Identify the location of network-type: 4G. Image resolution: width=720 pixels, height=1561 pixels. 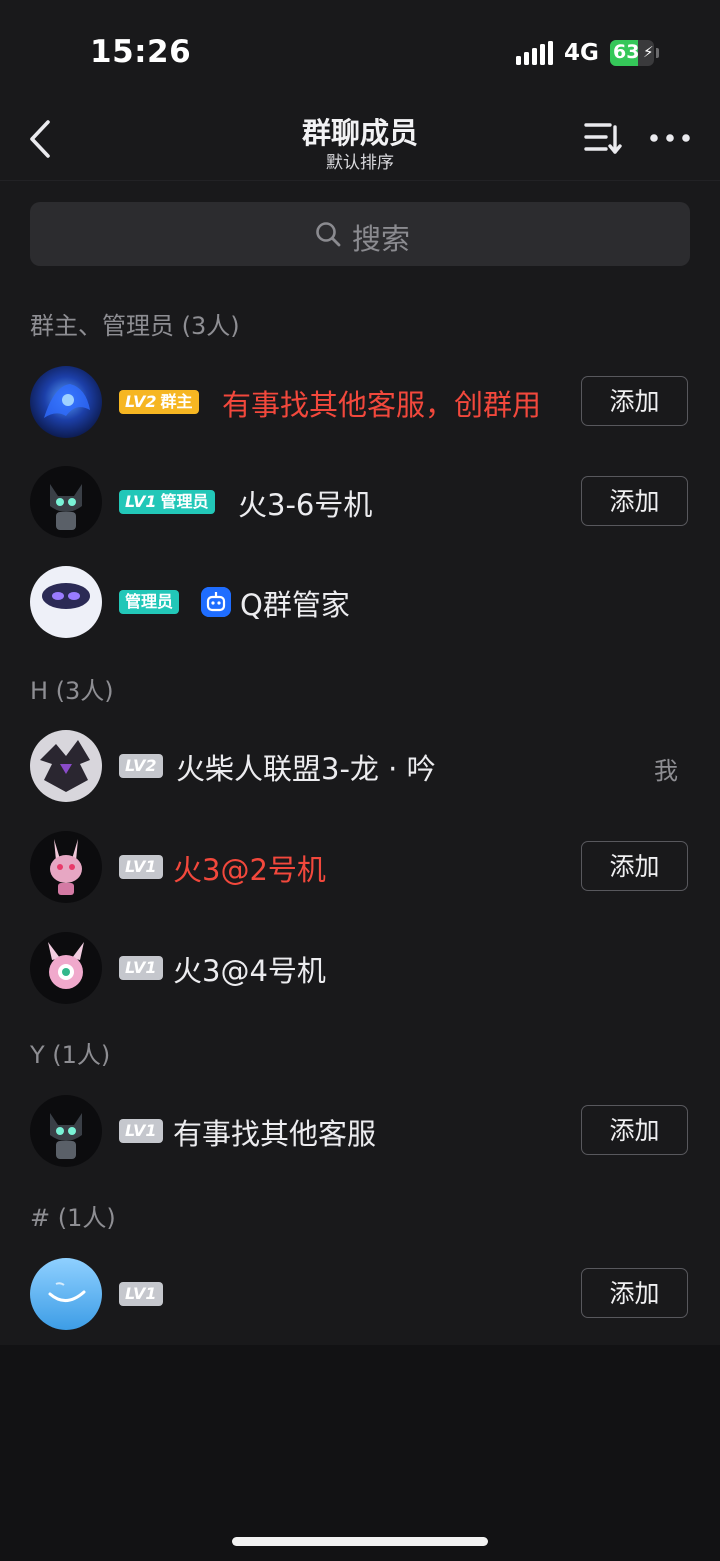
(581, 53).